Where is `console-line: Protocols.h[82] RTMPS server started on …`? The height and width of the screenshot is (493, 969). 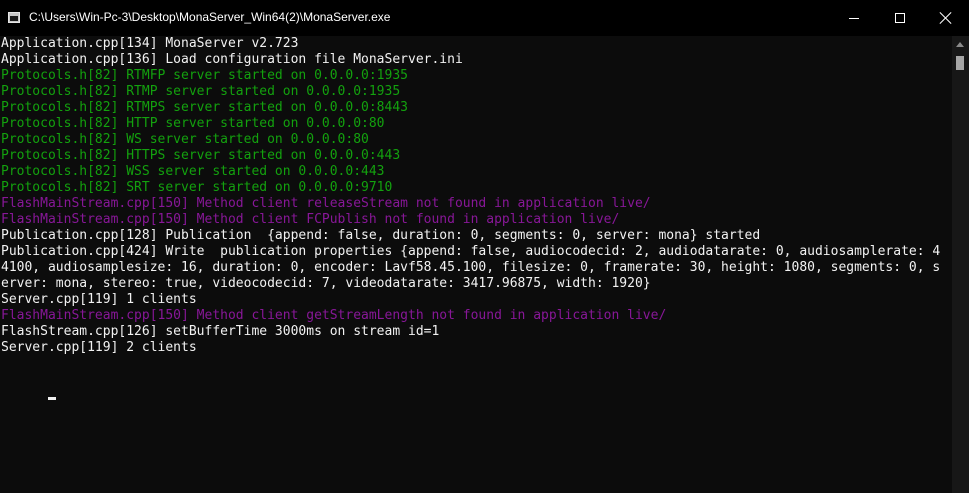
console-line: Protocols.h[82] RTMPS server started on … is located at coordinates (204, 107).